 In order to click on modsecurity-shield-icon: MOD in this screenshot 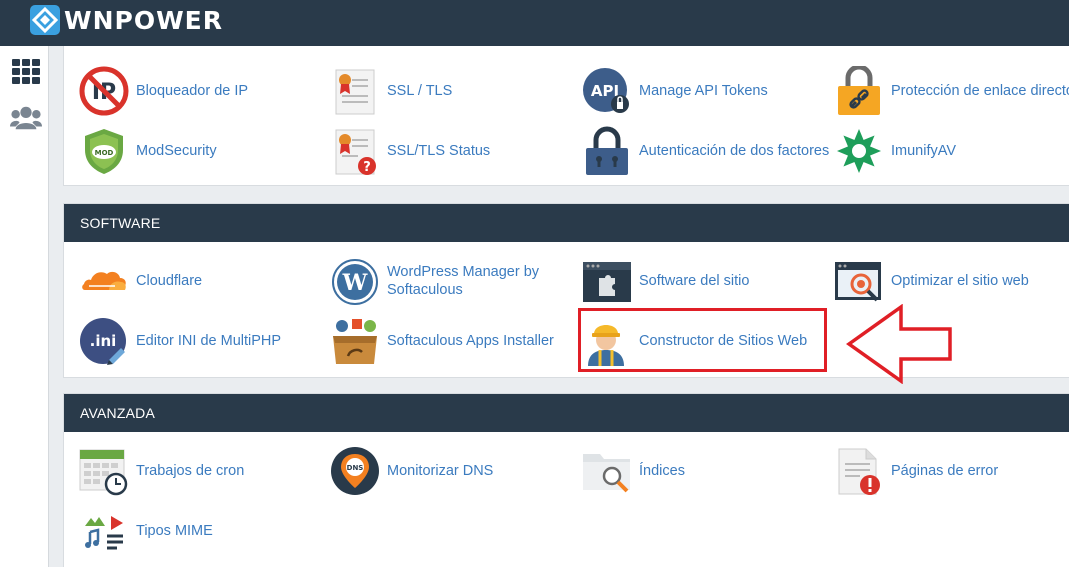, I will do `click(104, 151)`.